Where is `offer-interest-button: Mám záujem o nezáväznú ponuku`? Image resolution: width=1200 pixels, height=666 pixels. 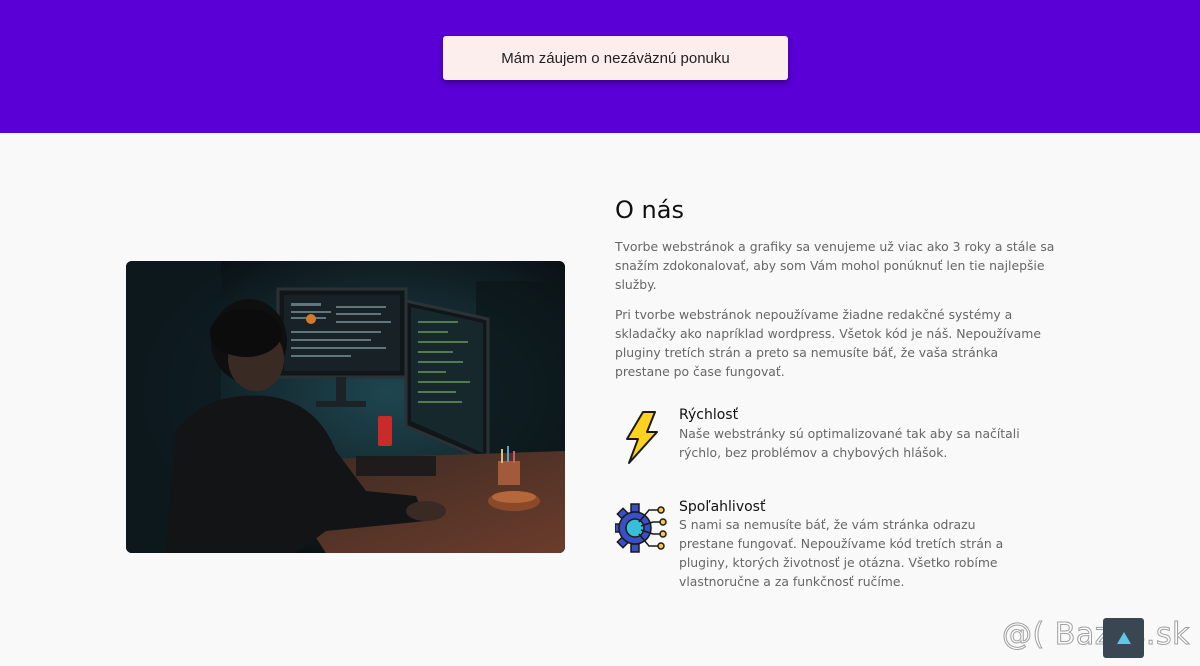 offer-interest-button: Mám záujem o nezáväznú ponuku is located at coordinates (615, 58).